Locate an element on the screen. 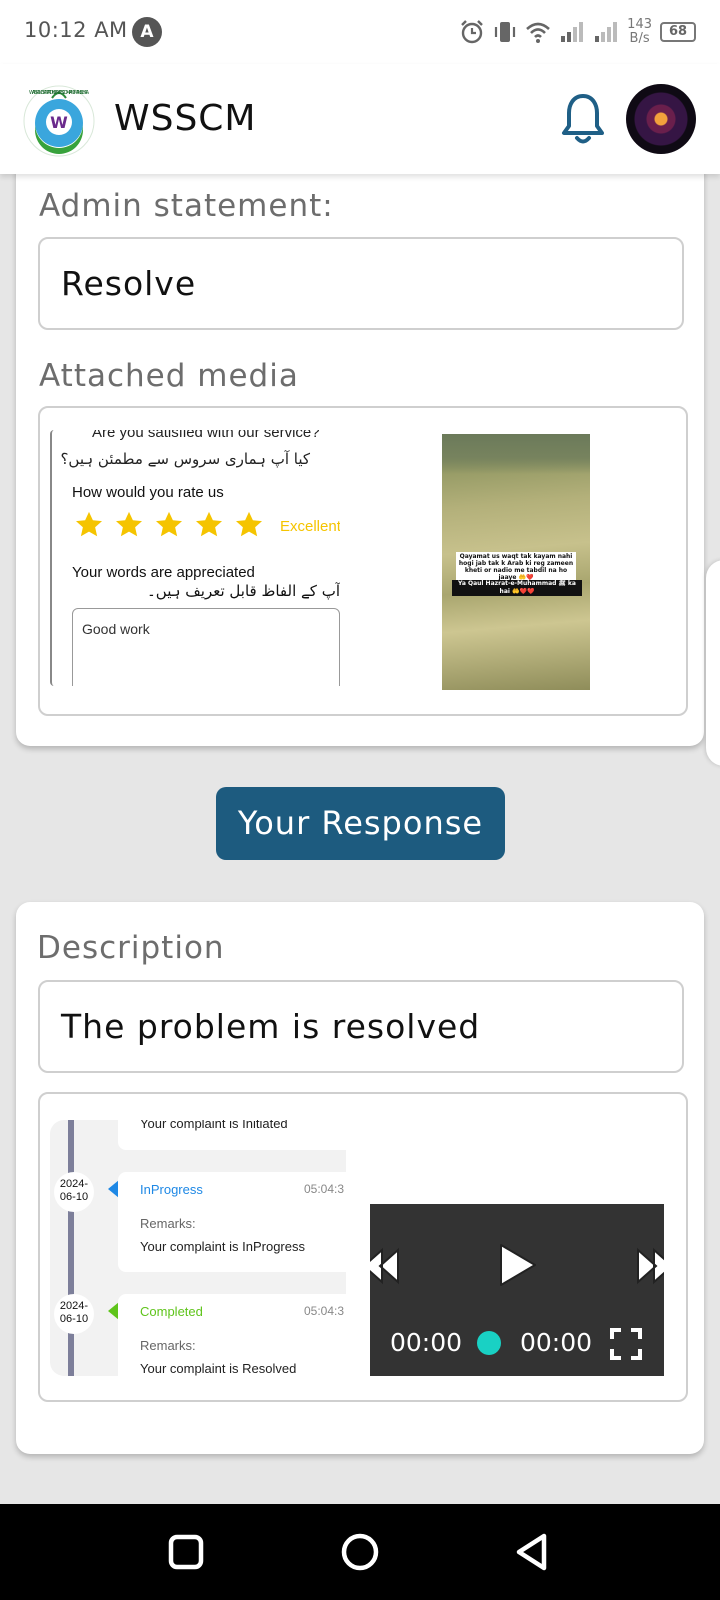  timeline-status: InProgress is located at coordinates (171, 1189).